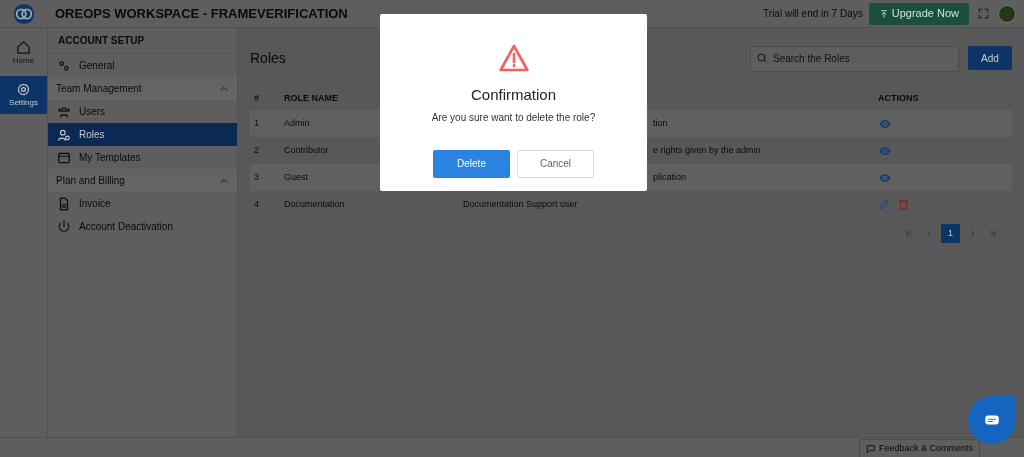 This screenshot has height=457, width=1024. What do you see at coordinates (256, 149) in the screenshot?
I see `table-cell: 2` at bounding box center [256, 149].